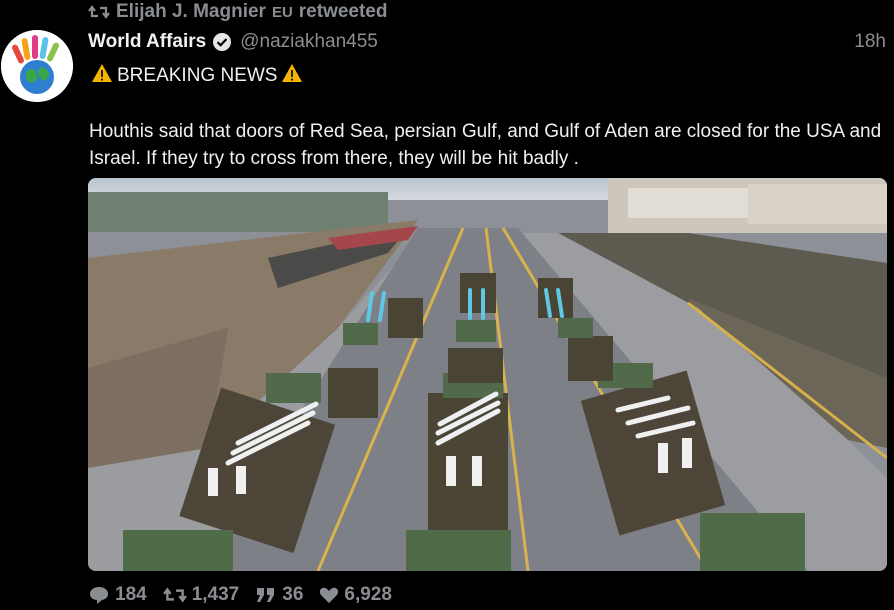 The height and width of the screenshot is (610, 894). What do you see at coordinates (293, 594) in the screenshot?
I see `quote-count: 36` at bounding box center [293, 594].